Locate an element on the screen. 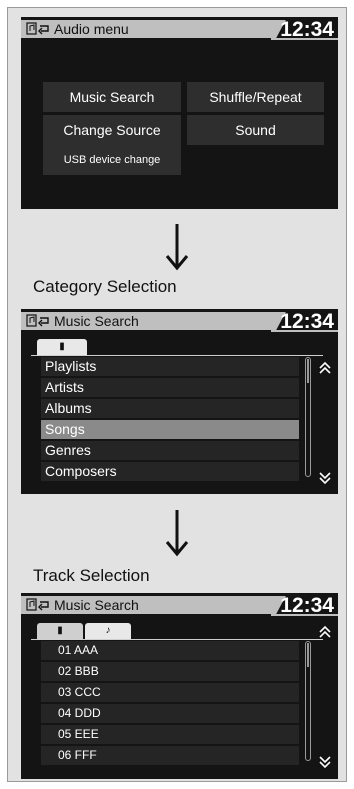 This screenshot has width=354, height=789. list-item: Playlists is located at coordinates (170, 366).